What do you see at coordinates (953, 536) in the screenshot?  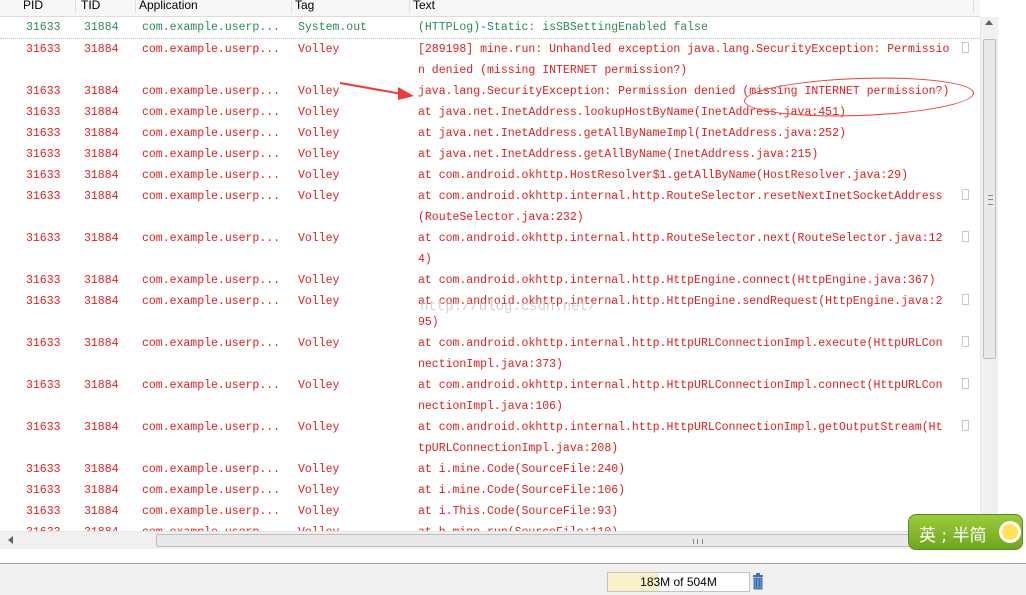 I see `ime-label: 英 ; 半简` at bounding box center [953, 536].